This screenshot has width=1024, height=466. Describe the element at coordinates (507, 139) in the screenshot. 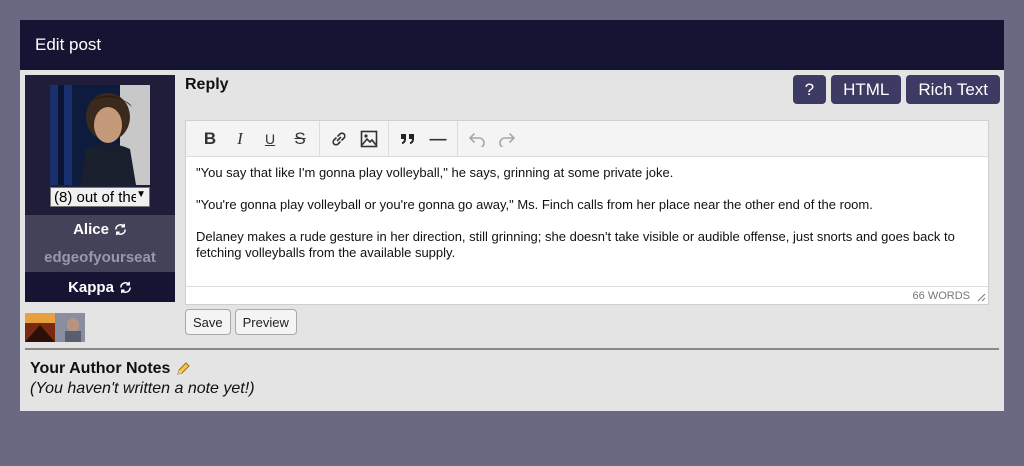

I see `redo-icon` at that location.